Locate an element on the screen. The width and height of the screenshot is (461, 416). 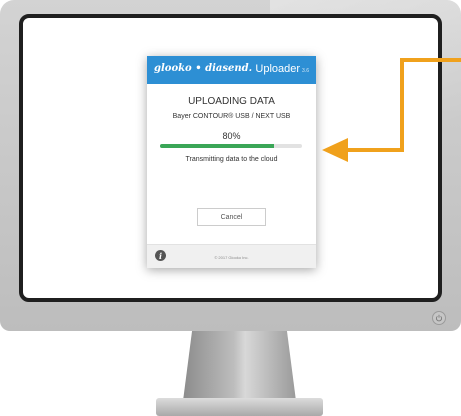
callout-arrow-line is located at coordinates (403, 105).